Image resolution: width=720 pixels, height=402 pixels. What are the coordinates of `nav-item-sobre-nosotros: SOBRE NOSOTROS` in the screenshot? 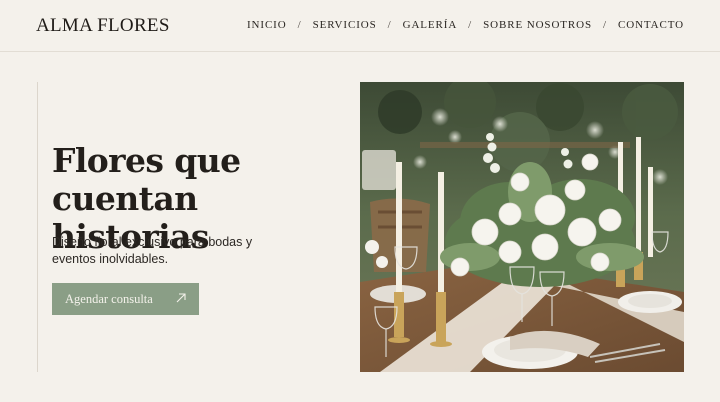 It's located at (537, 25).